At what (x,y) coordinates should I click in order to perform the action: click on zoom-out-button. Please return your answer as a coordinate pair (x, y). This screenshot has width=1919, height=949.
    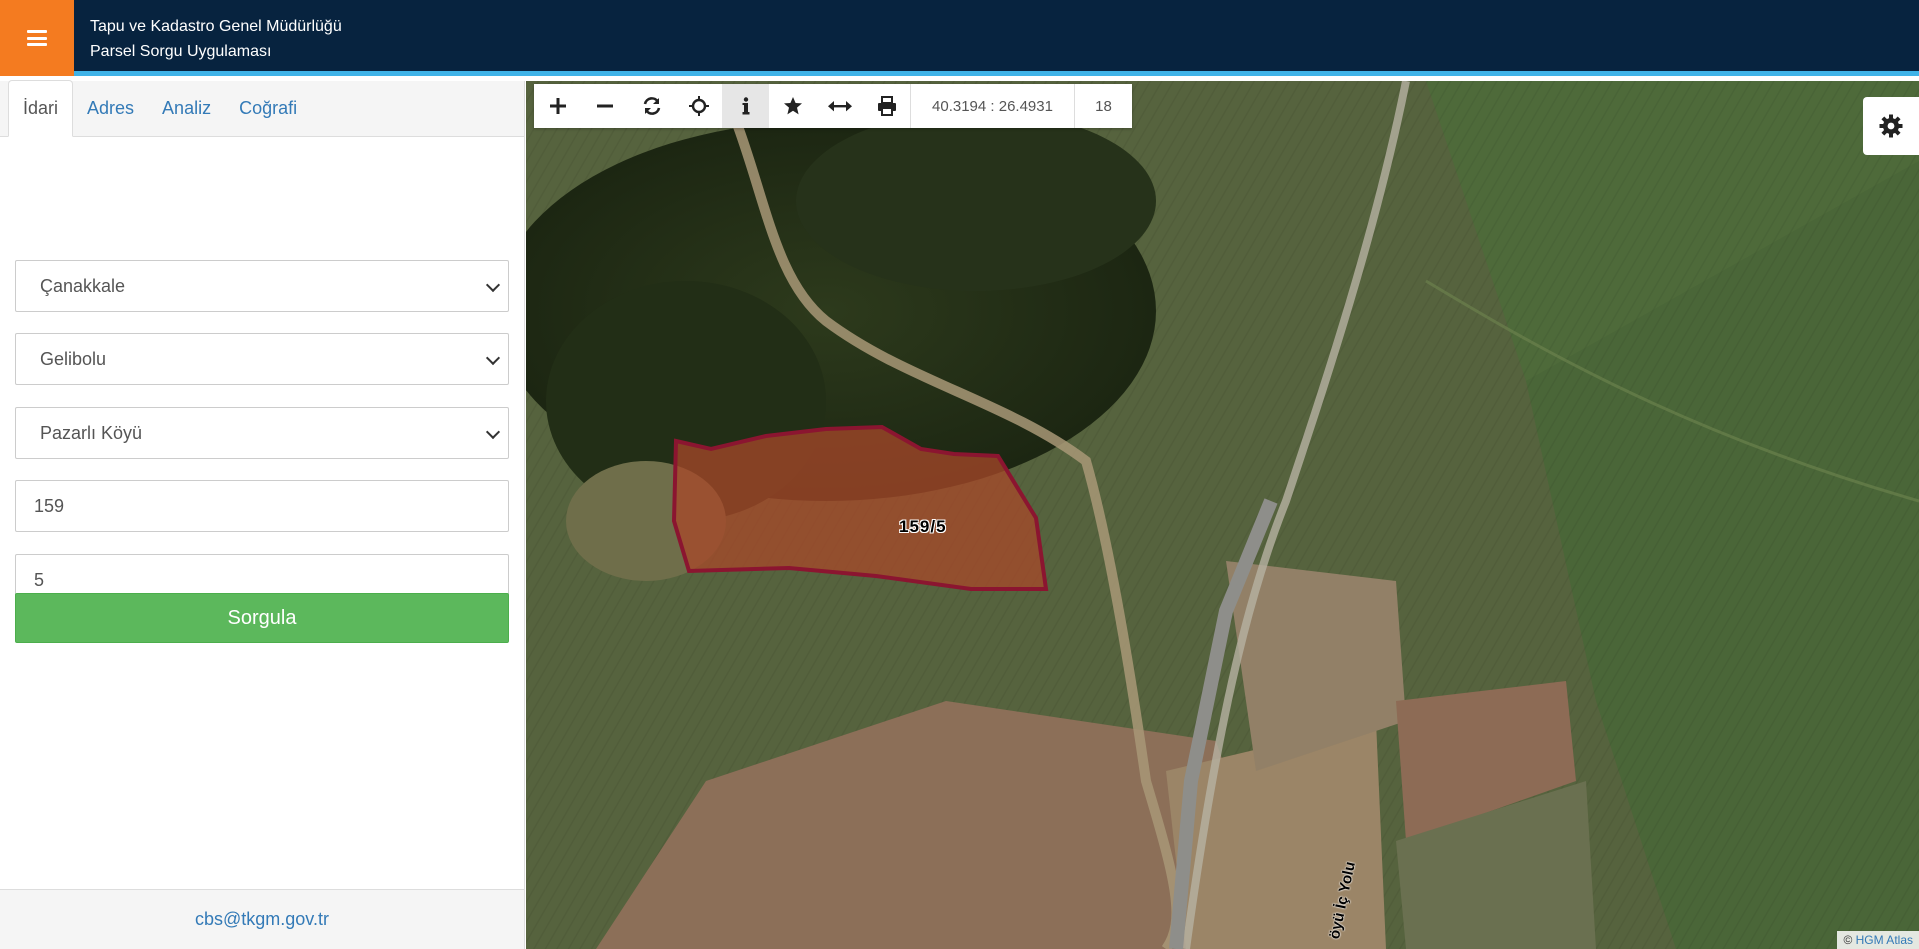
    Looking at the image, I should click on (604, 106).